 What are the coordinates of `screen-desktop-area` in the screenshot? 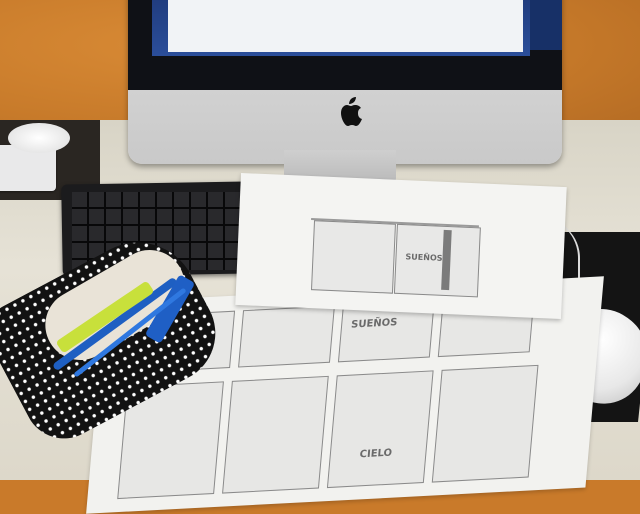 It's located at (546, 25).